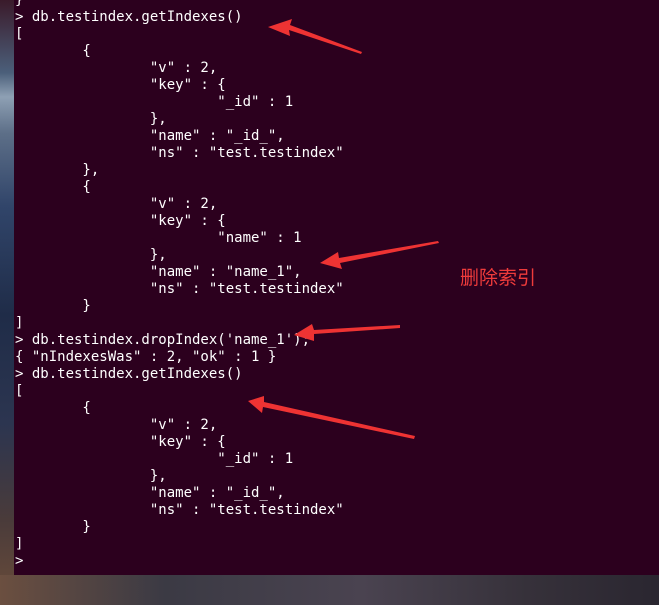 The width and height of the screenshot is (659, 605). Describe the element at coordinates (158, 238) in the screenshot. I see `terminal-line: "name" : 1` at that location.